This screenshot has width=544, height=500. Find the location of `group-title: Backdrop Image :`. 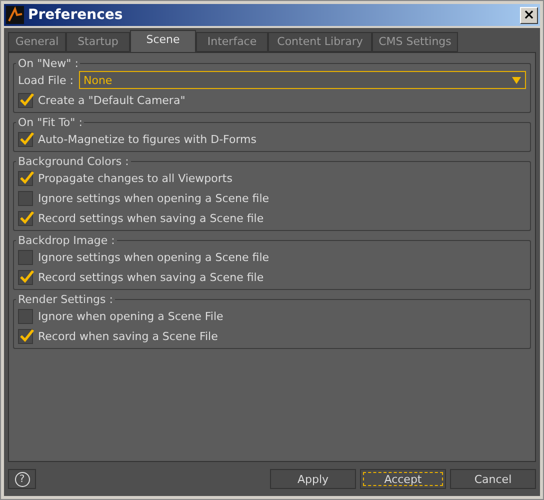

group-title: Backdrop Image : is located at coordinates (66, 240).